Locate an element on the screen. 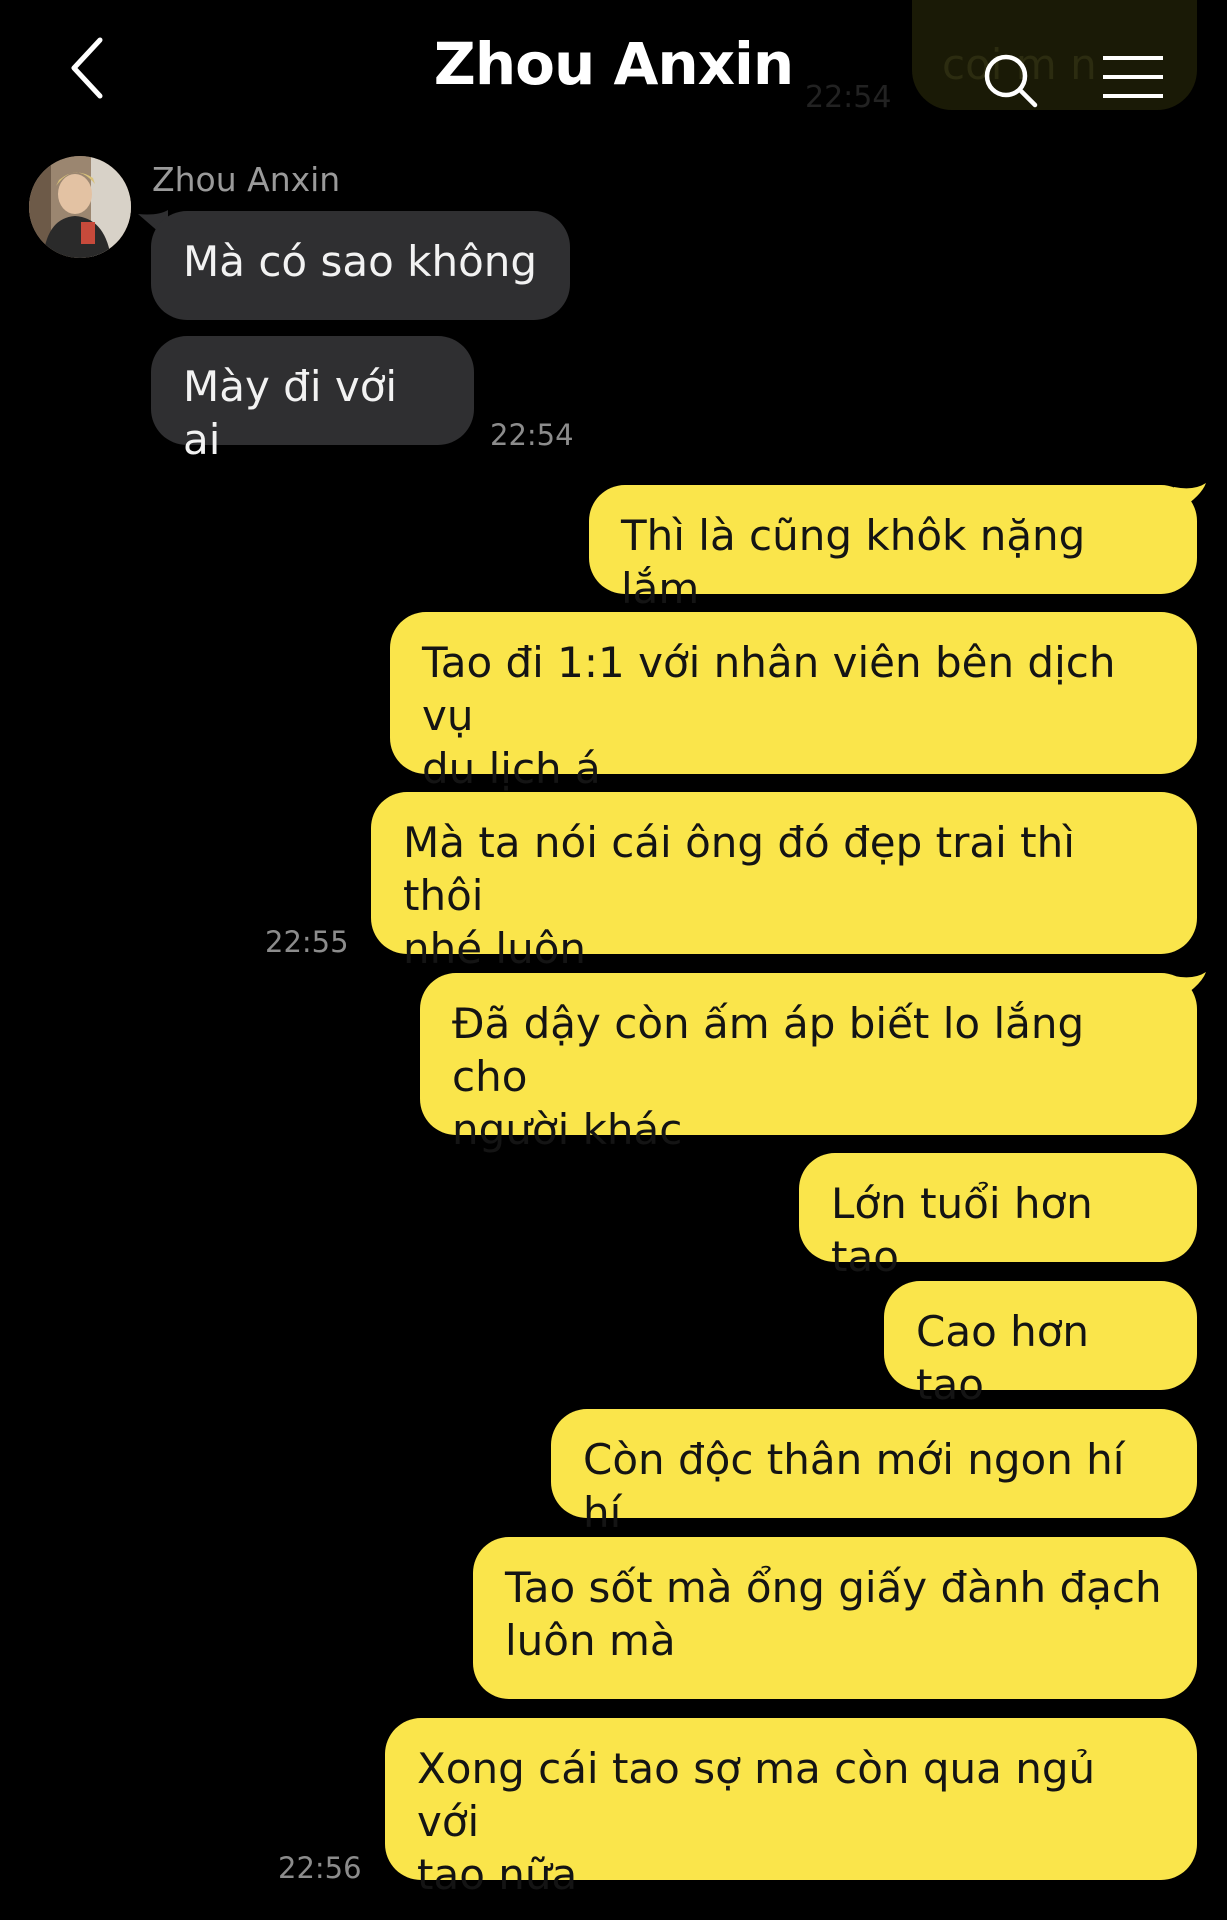 The width and height of the screenshot is (1227, 1920). message-timestamp: 22:54 is located at coordinates (532, 435).